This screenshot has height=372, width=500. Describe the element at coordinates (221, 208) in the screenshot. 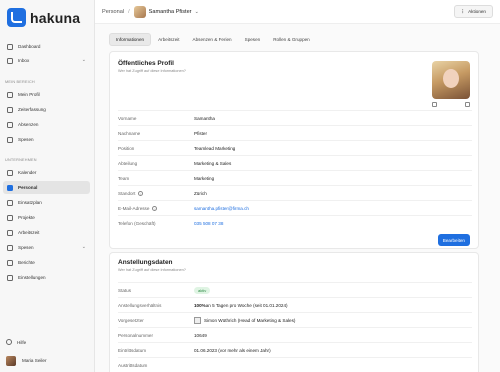

I see `email-link: samantha.pfister@firma.ch` at that location.